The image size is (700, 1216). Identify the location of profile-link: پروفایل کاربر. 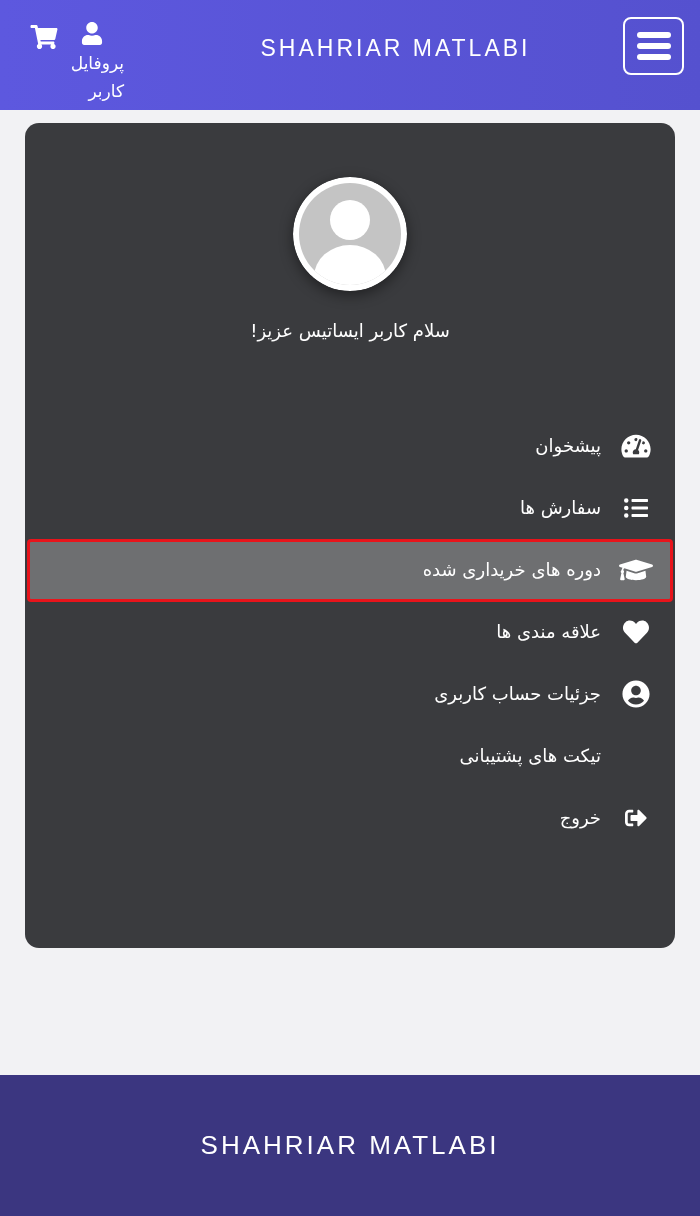
(92, 63).